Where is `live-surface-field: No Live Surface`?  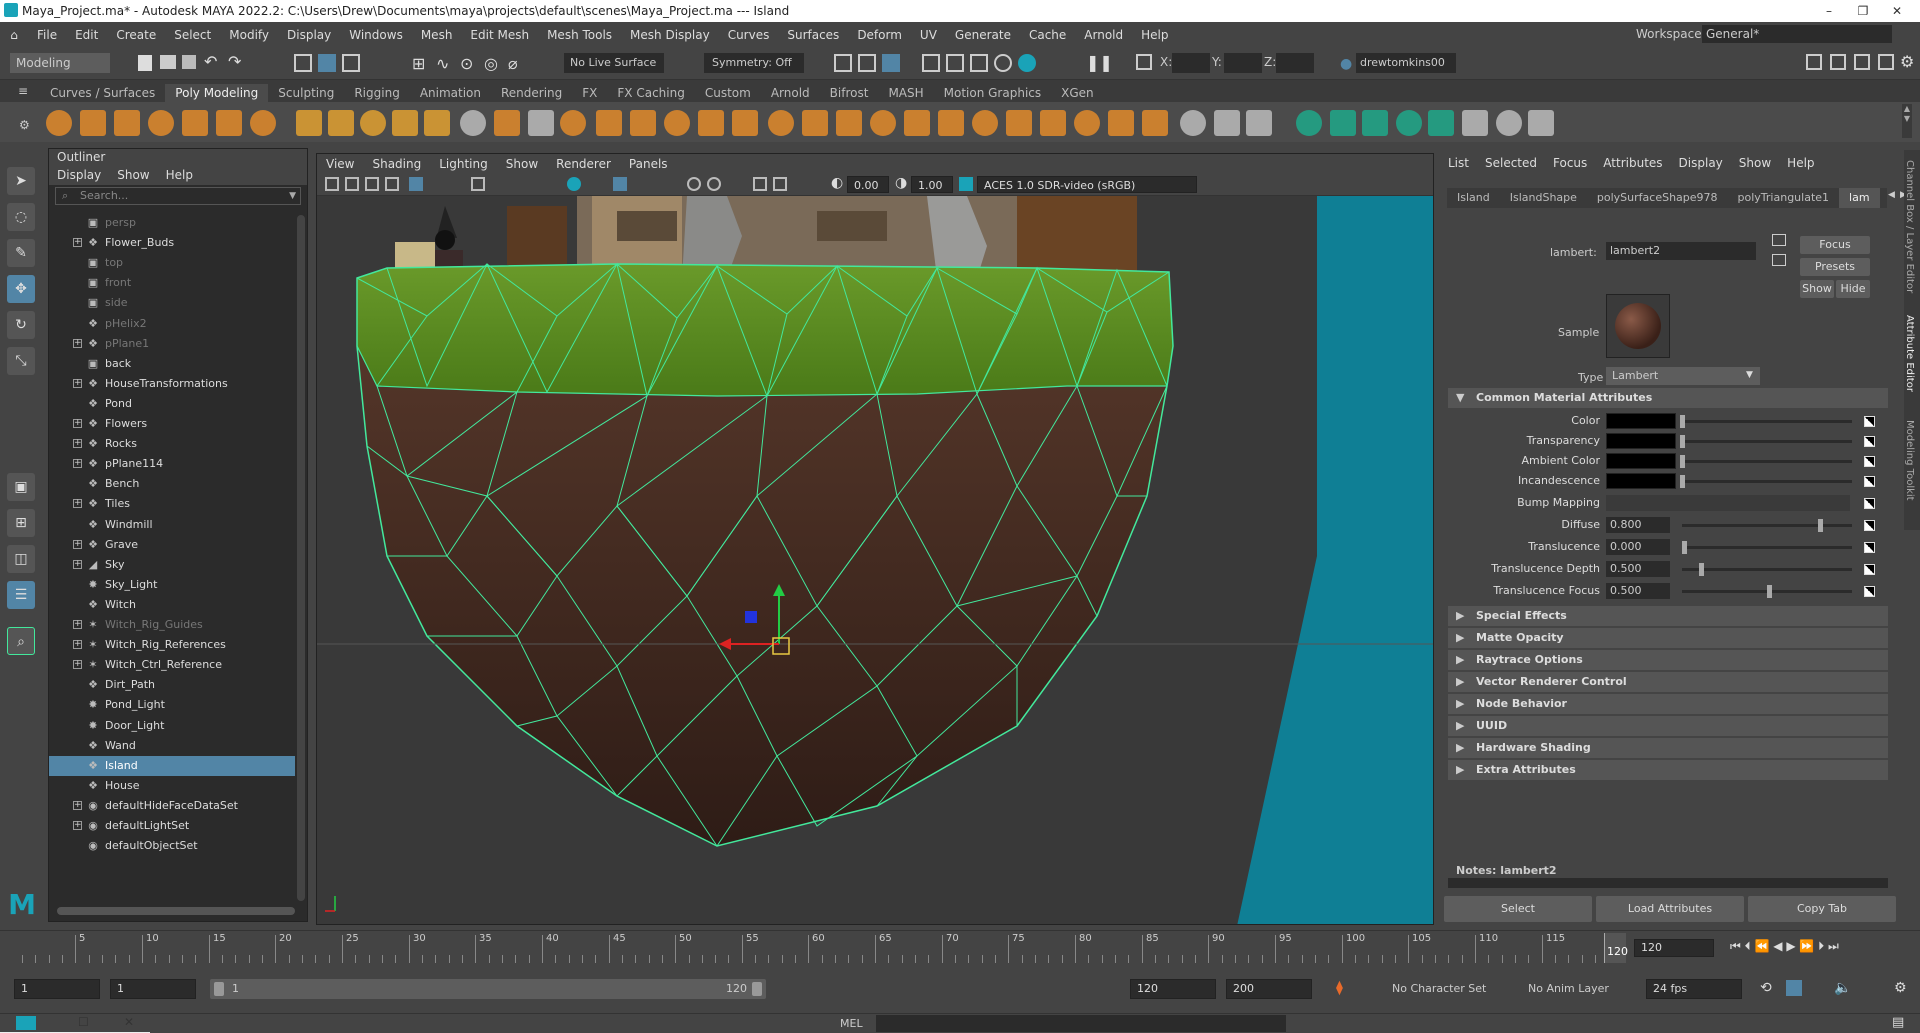
live-surface-field: No Live Surface is located at coordinates (614, 63).